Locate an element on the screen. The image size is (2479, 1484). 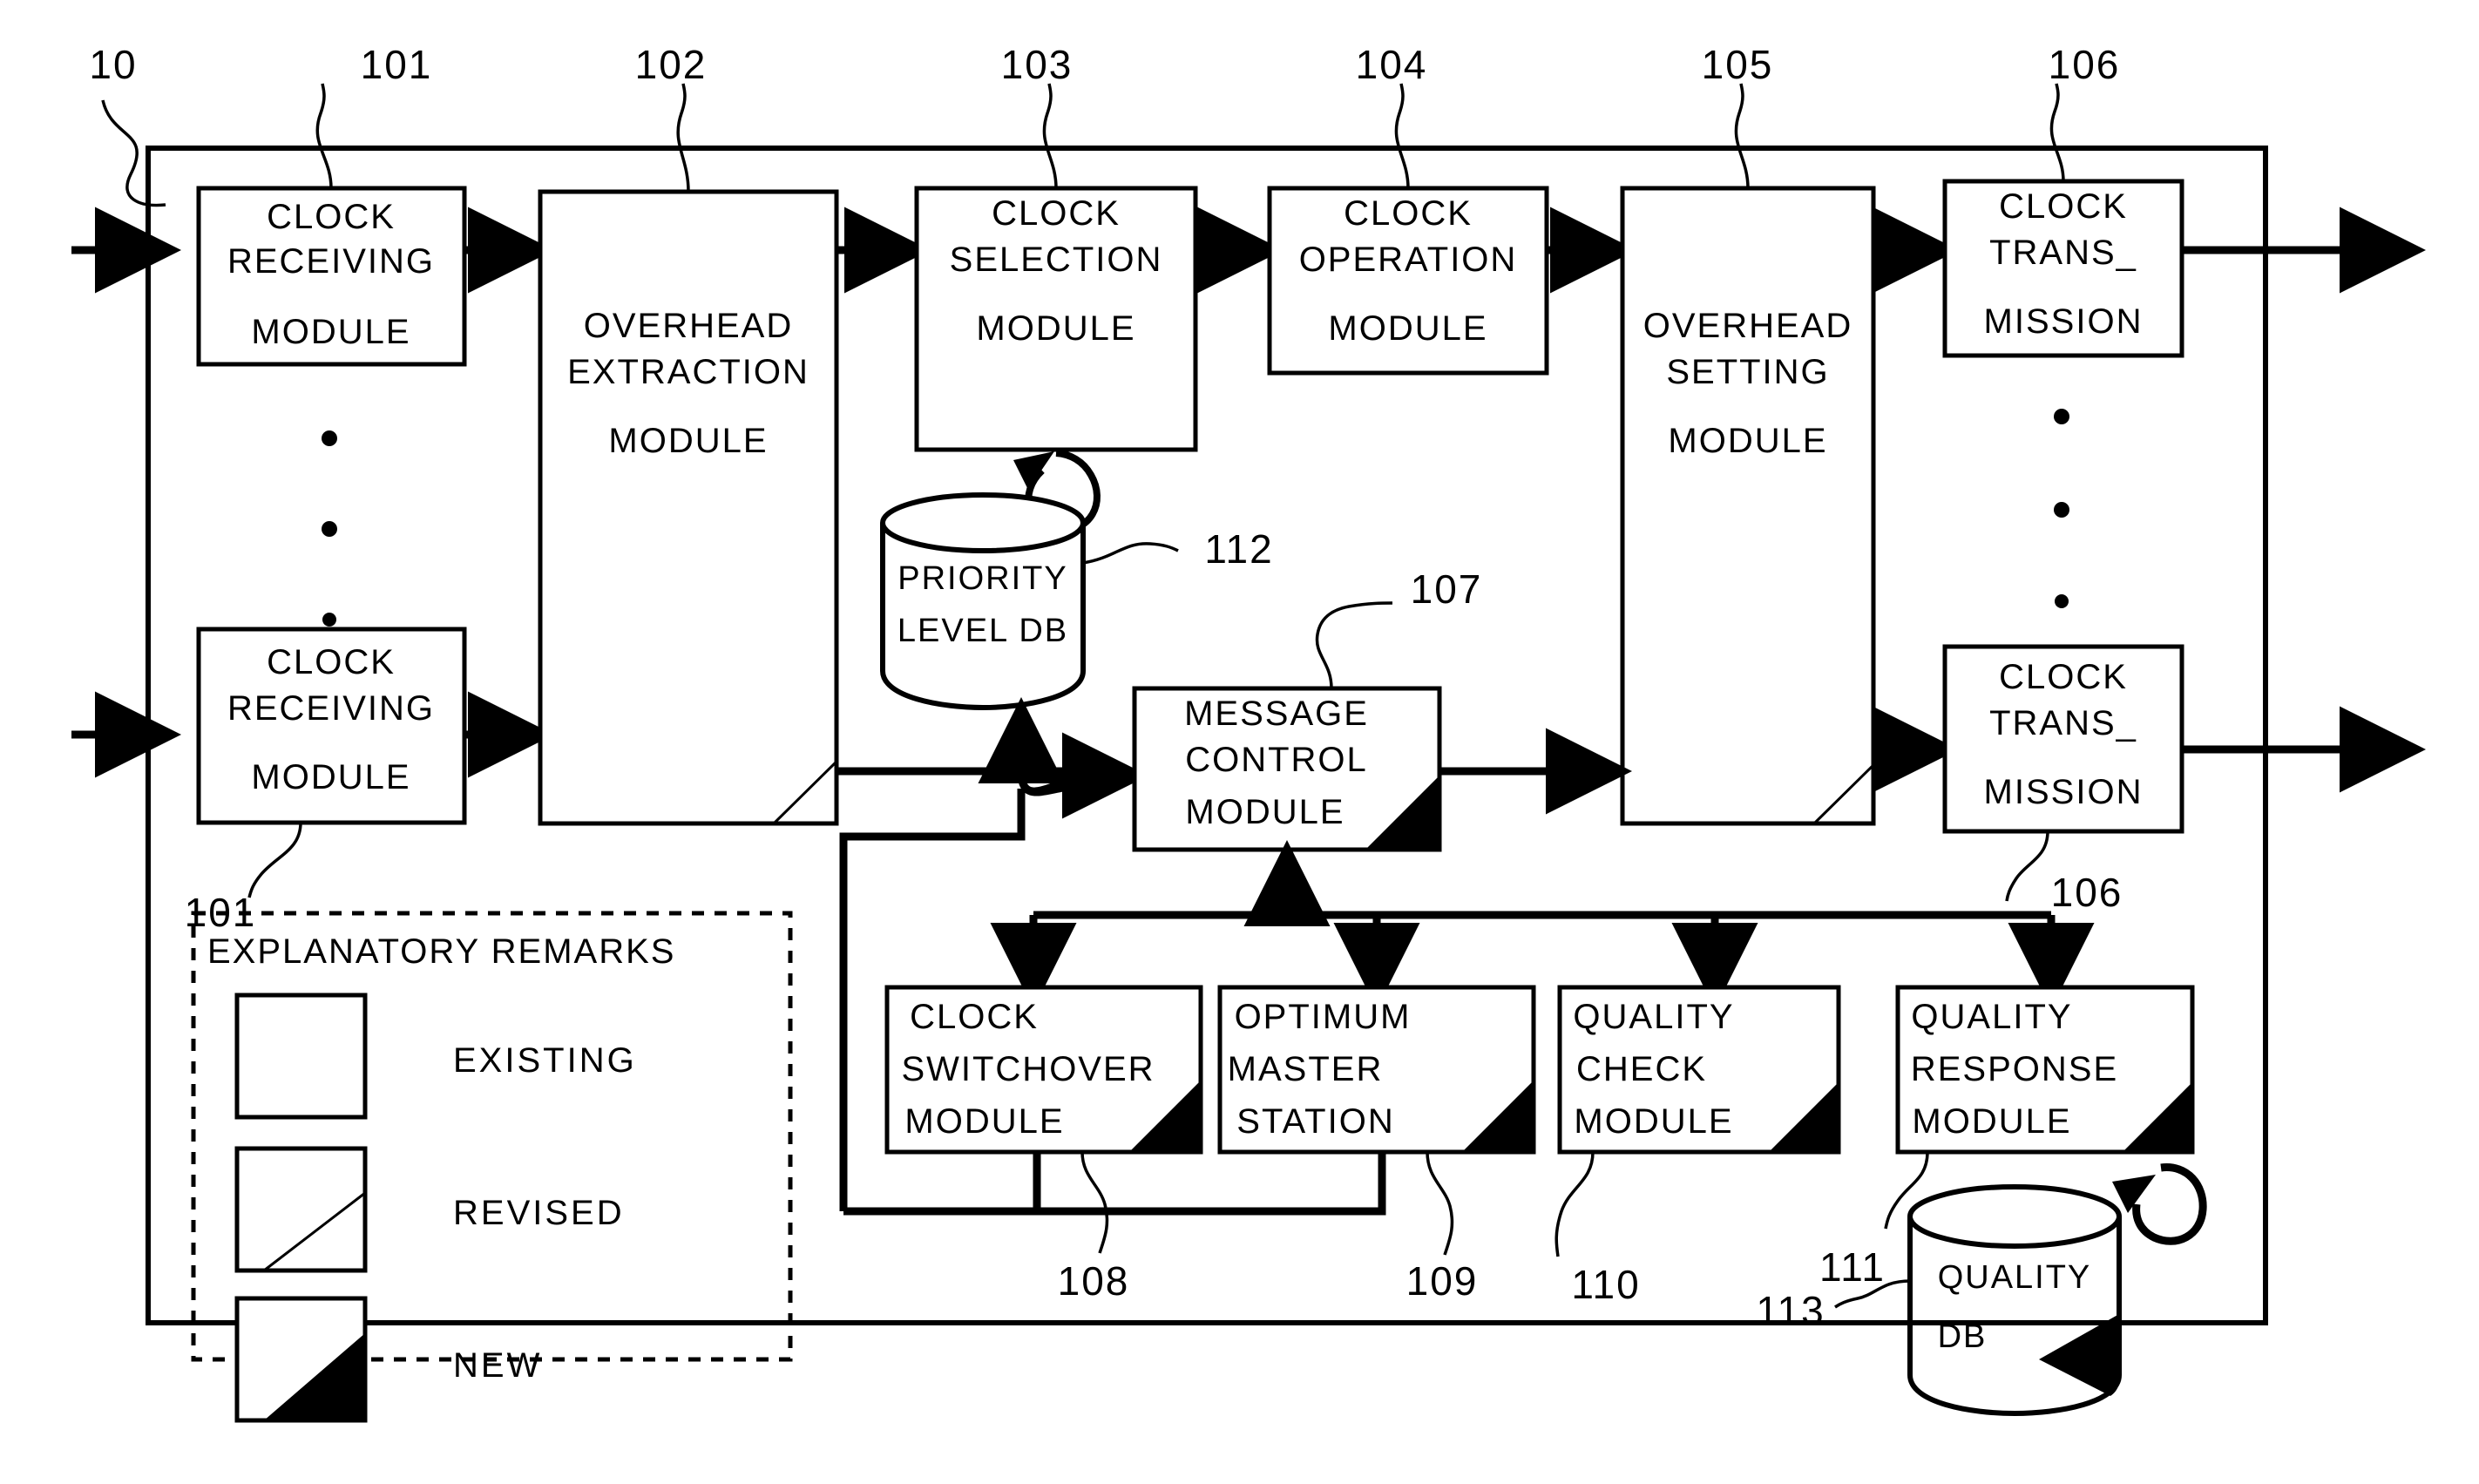
db-label-line1: QUALITY is located at coordinates (2015, 1277).